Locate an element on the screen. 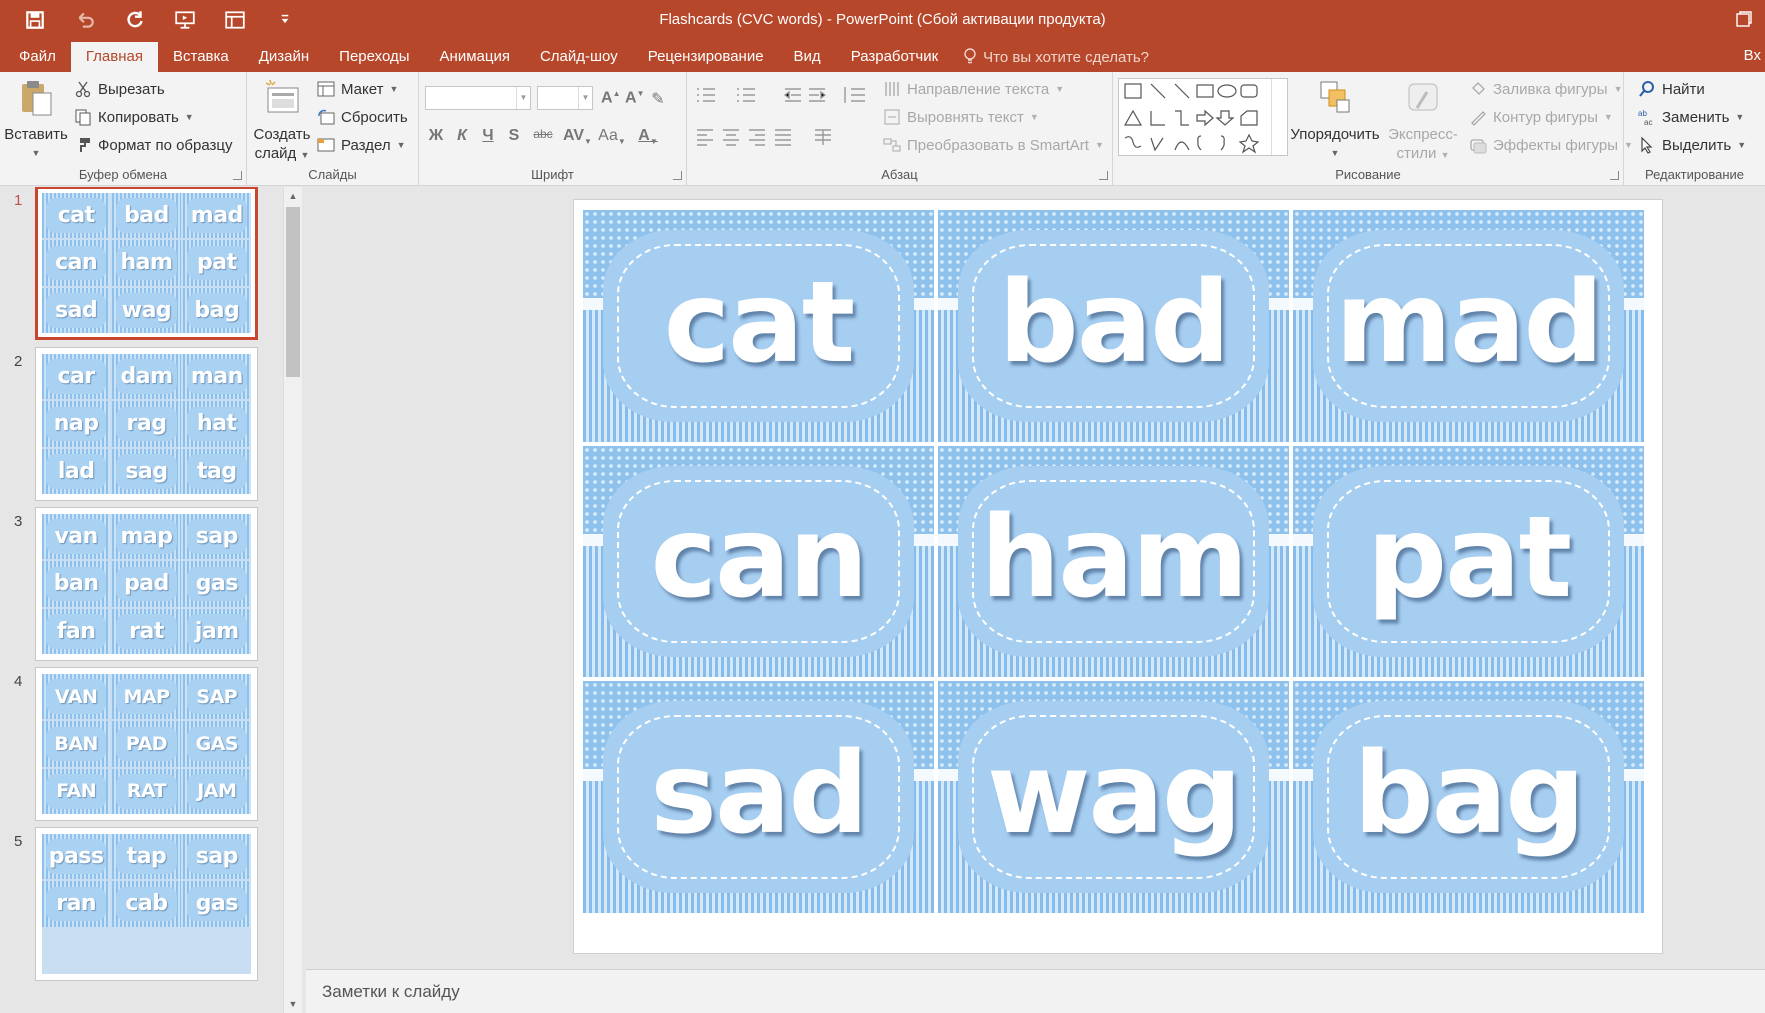 The image size is (1765, 1013). tab-review: Рецензирование is located at coordinates (706, 57).